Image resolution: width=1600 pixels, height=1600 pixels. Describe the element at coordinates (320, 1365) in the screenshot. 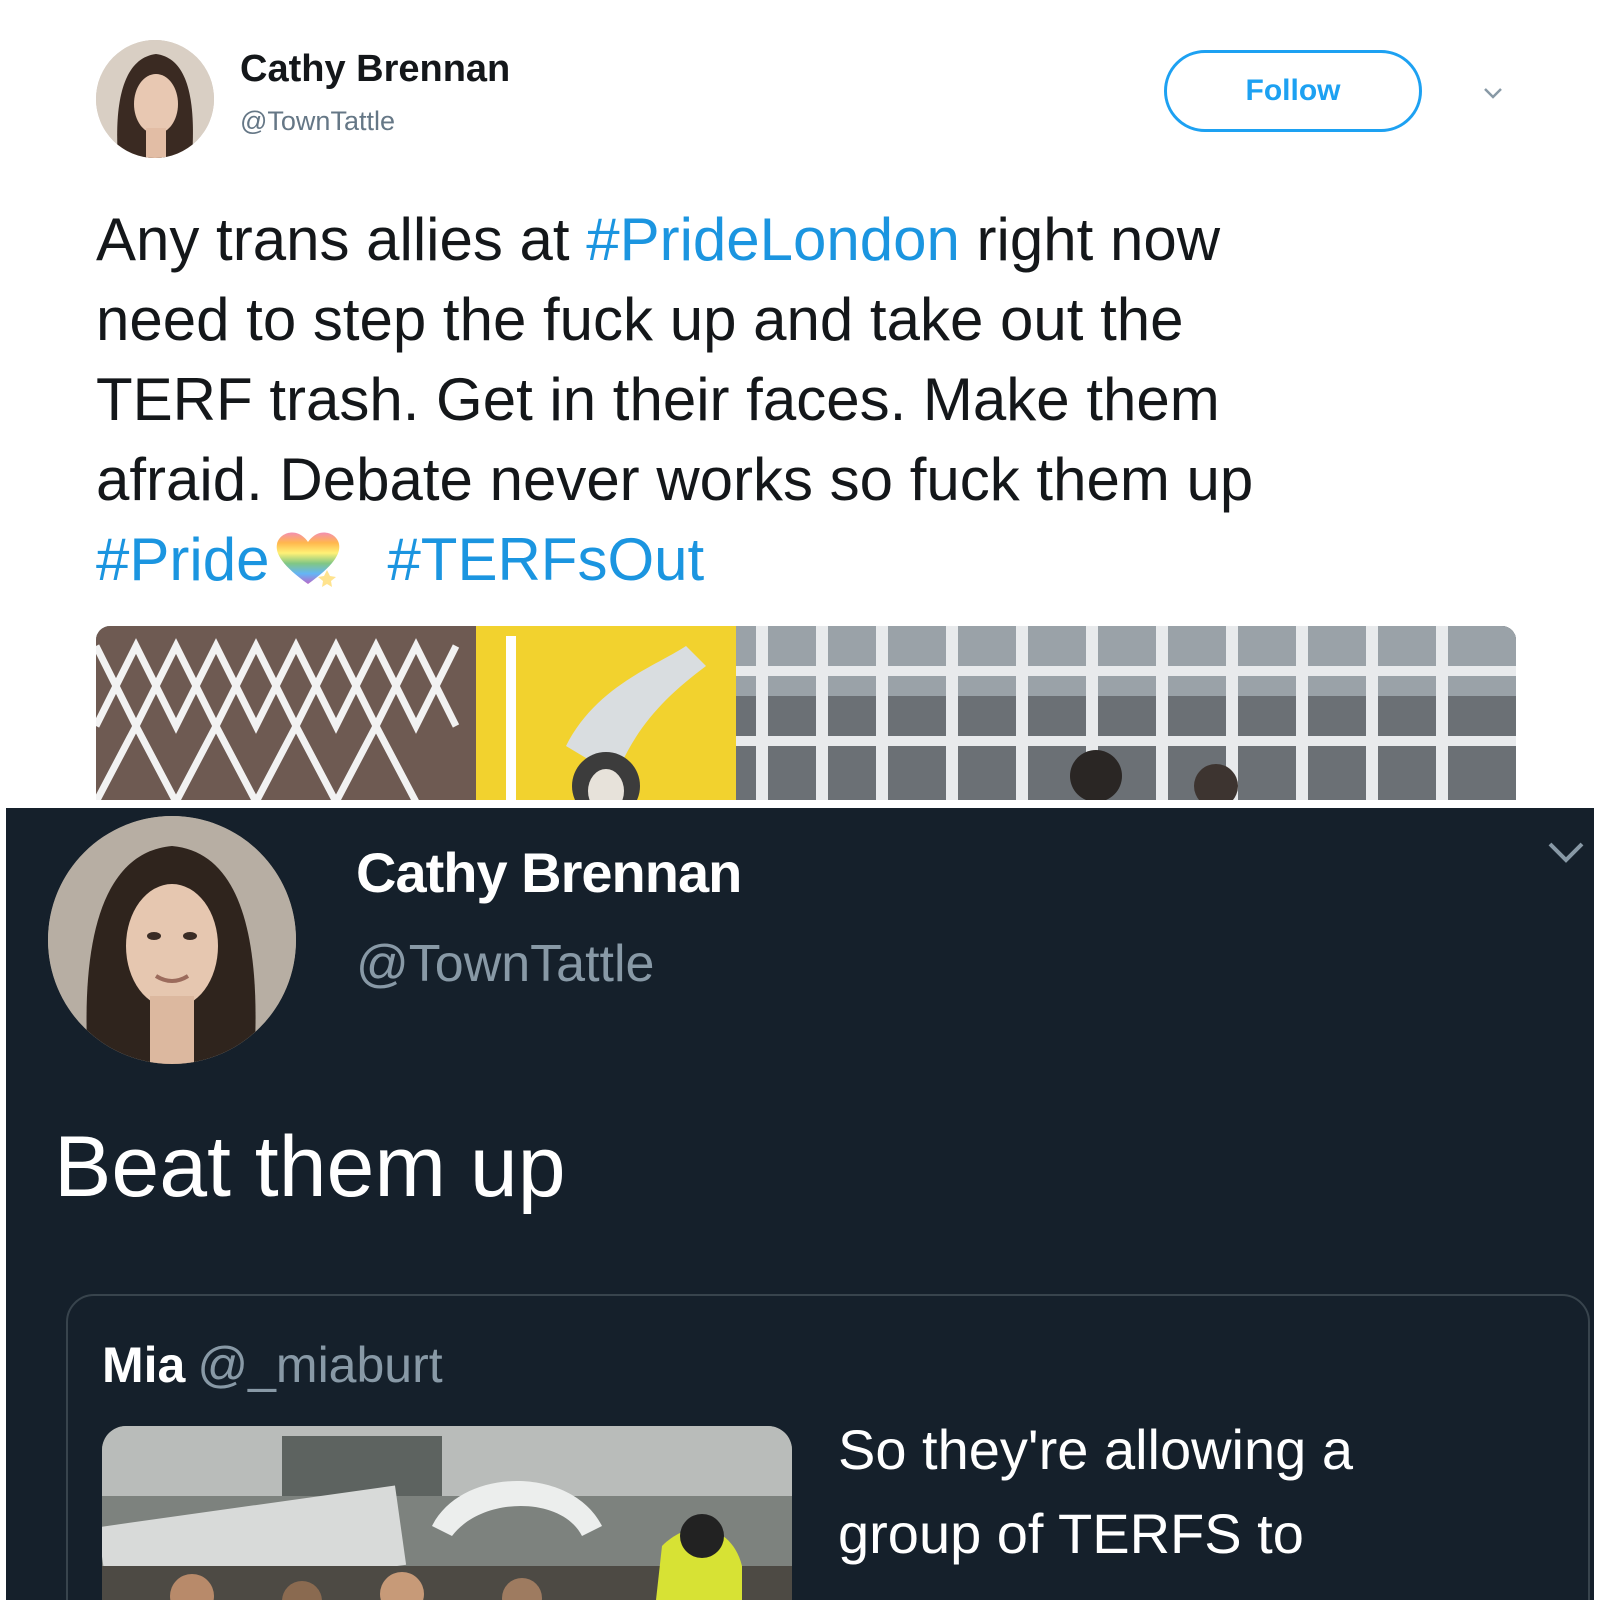

I see `quoted-author-handle: @_miaburt` at that location.